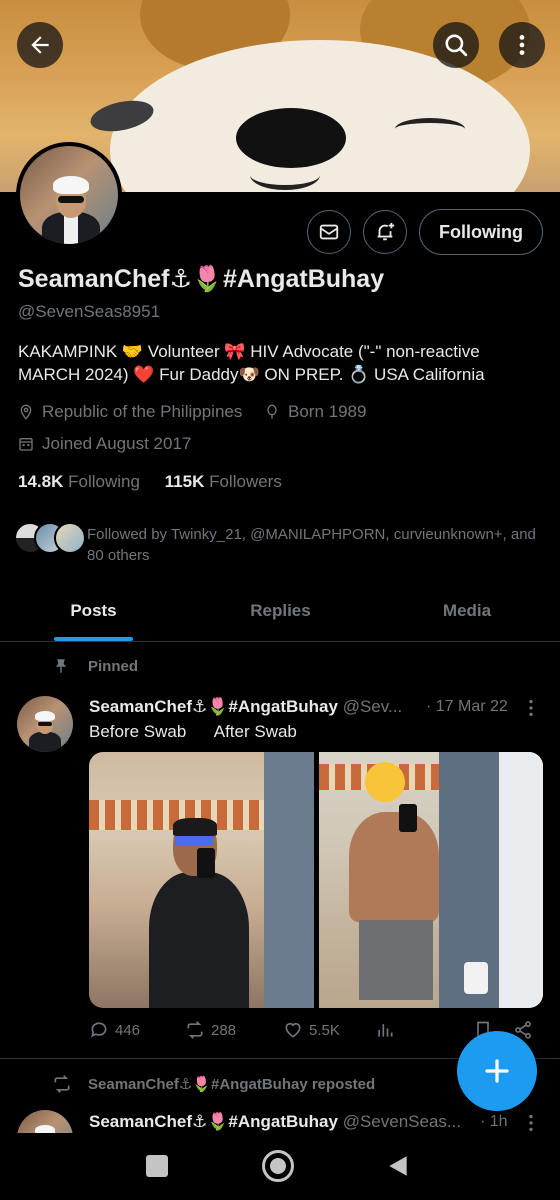 The height and width of the screenshot is (1200, 560). What do you see at coordinates (104, 481) in the screenshot?
I see `following-label: Following` at bounding box center [104, 481].